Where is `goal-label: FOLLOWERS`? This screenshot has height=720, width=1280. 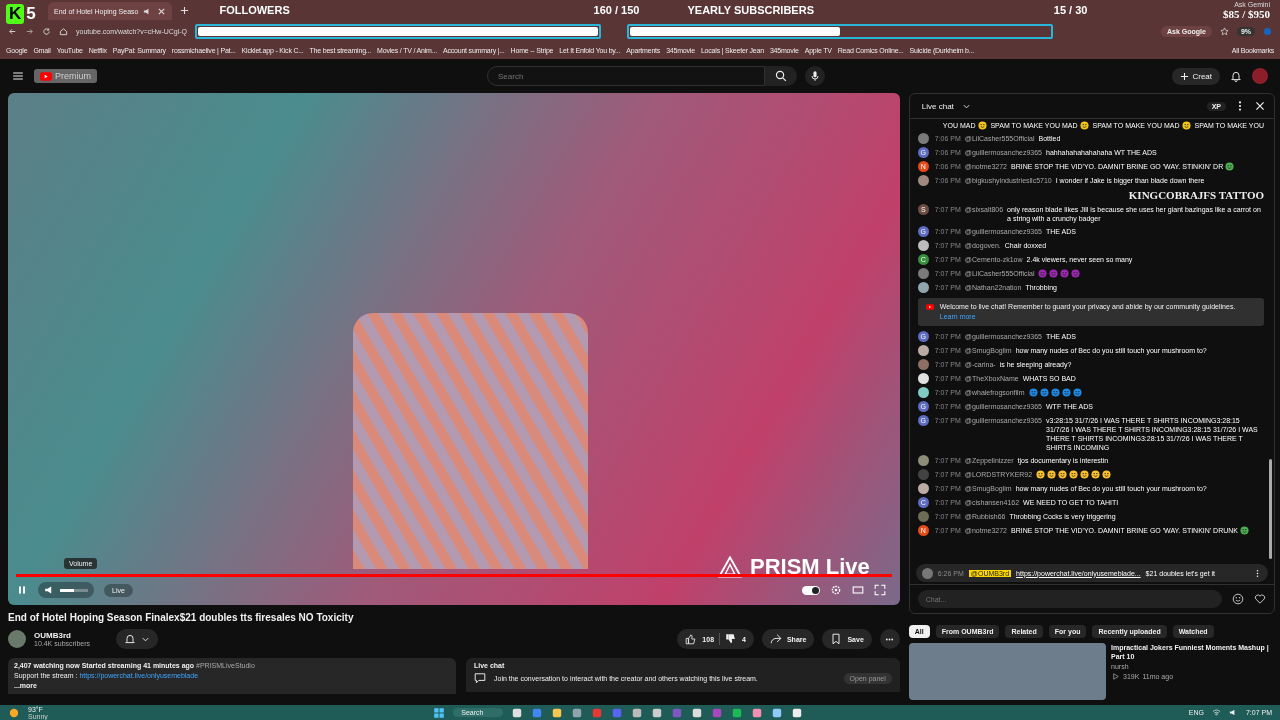 goal-label: FOLLOWERS is located at coordinates (254, 10).